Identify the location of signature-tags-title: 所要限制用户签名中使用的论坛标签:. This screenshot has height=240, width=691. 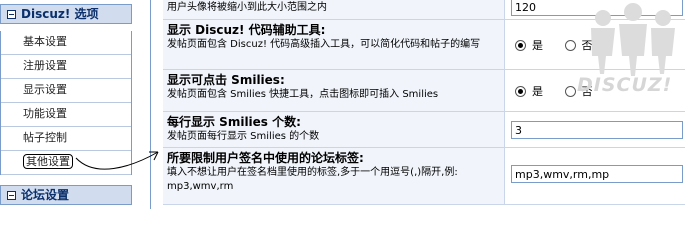
(265, 158).